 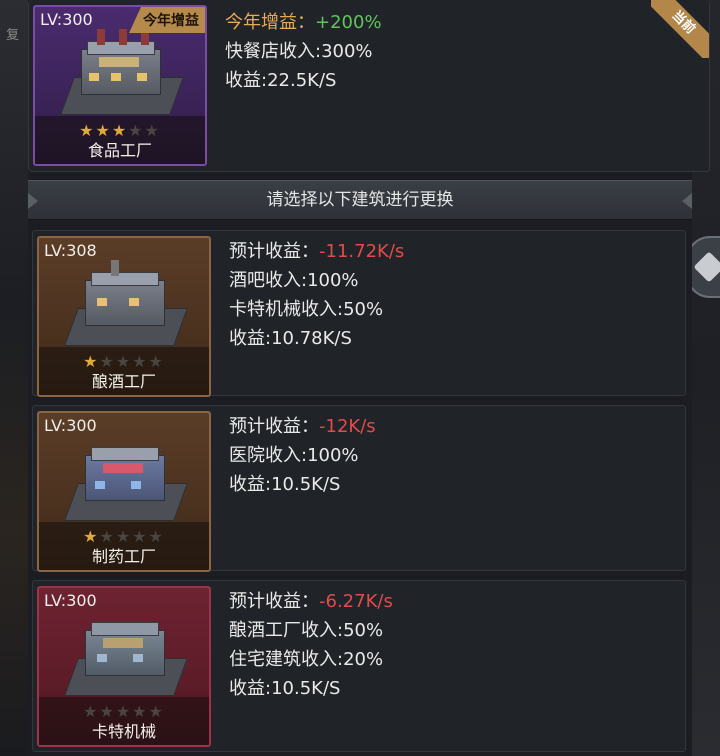 What do you see at coordinates (126, 304) in the screenshot?
I see `brewery-illustration` at bounding box center [126, 304].